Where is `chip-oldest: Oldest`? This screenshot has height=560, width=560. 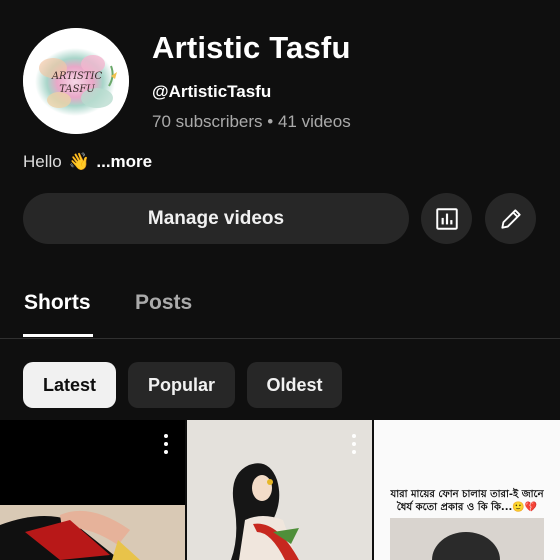 chip-oldest: Oldest is located at coordinates (294, 385).